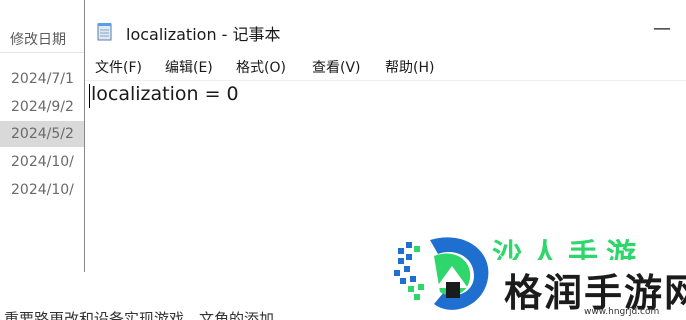  What do you see at coordinates (165, 94) in the screenshot?
I see `editor-content: localization = 0` at bounding box center [165, 94].